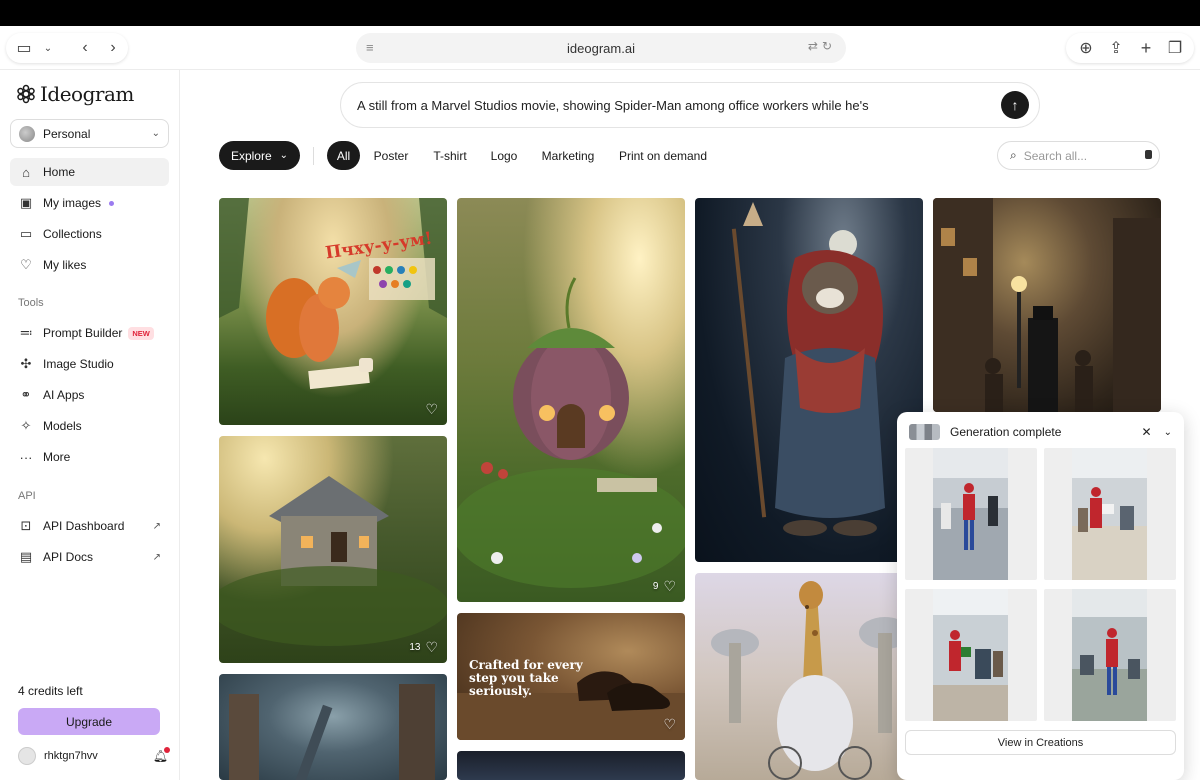 This screenshot has height=780, width=1200. I want to click on system-top-bar, so click(600, 13).